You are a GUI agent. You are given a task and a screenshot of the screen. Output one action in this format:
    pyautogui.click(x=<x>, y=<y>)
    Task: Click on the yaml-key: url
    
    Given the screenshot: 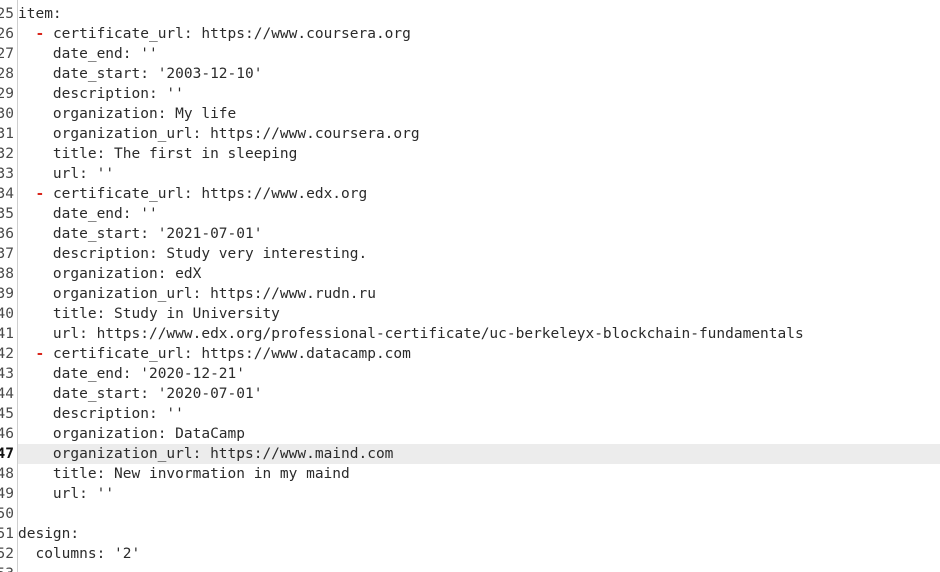 What is the action you would take?
    pyautogui.click(x=66, y=174)
    